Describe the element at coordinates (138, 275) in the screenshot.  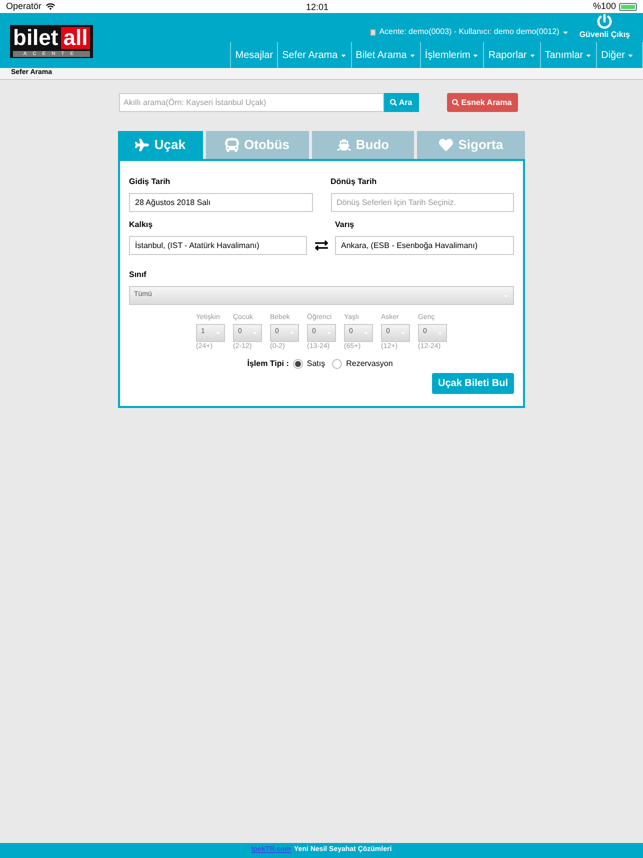
I see `field-label: Sınıf` at that location.